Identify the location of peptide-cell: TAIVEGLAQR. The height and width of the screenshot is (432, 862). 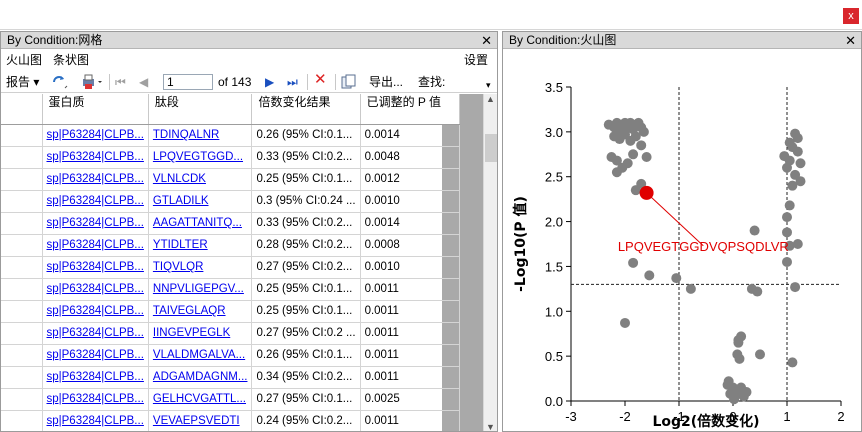
(200, 311).